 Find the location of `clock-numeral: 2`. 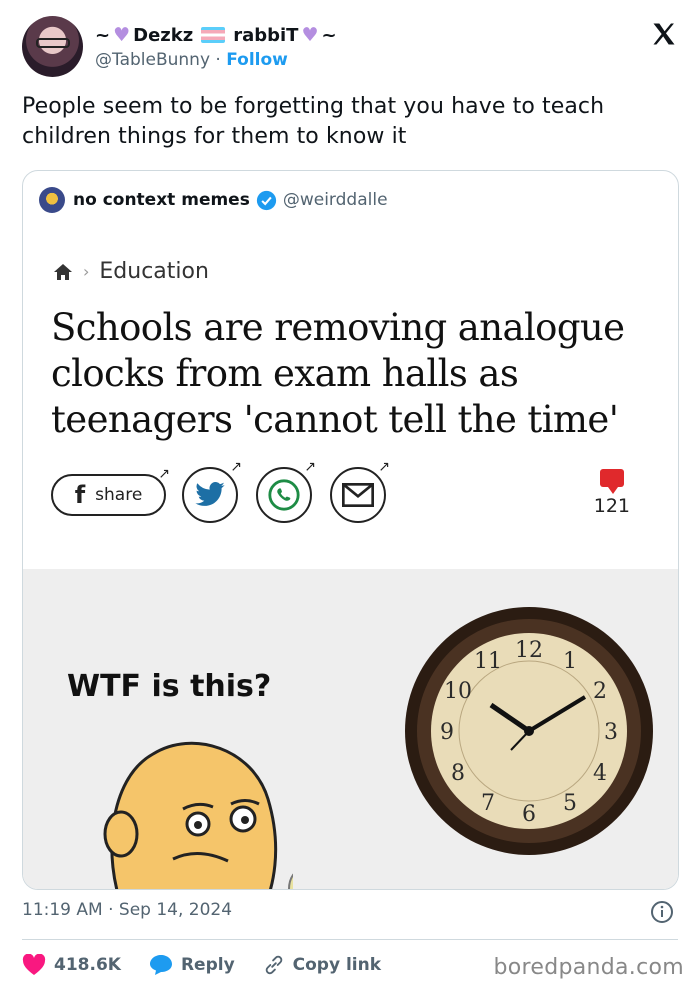

clock-numeral: 2 is located at coordinates (600, 691).